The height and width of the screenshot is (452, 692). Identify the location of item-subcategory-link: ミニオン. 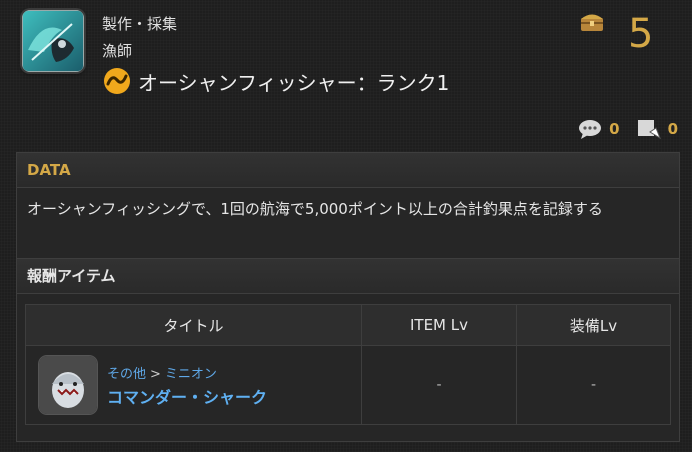
(191, 374).